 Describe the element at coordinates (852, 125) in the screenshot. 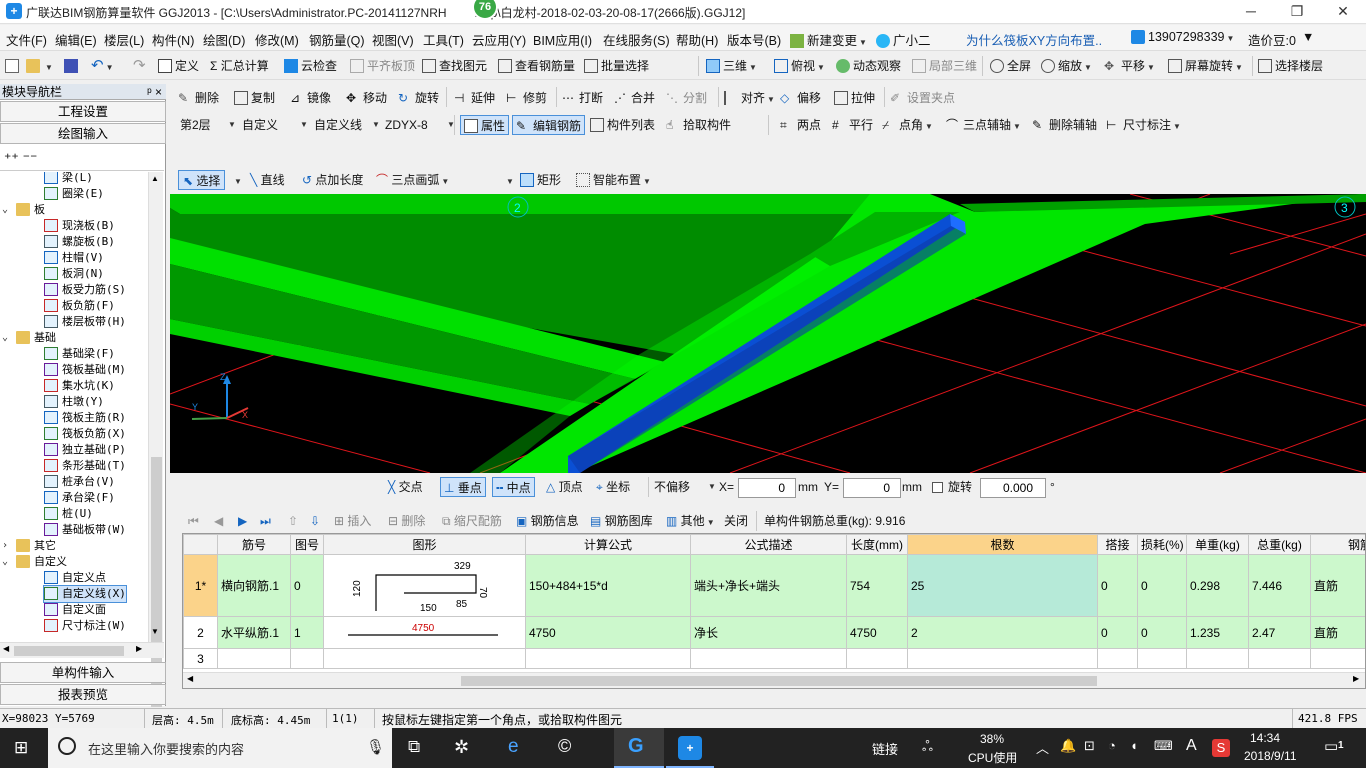

I see `parallel-axis-button: # 平行` at that location.